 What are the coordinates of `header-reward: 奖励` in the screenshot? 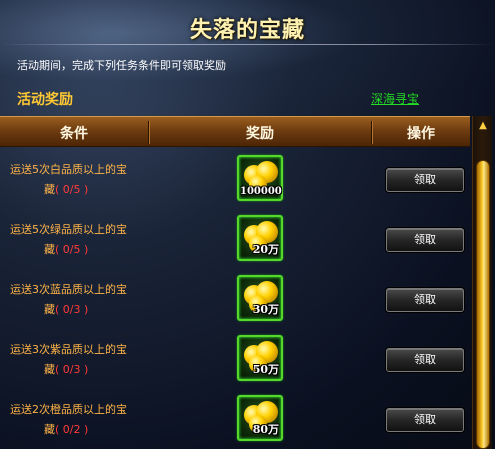 It's located at (260, 134).